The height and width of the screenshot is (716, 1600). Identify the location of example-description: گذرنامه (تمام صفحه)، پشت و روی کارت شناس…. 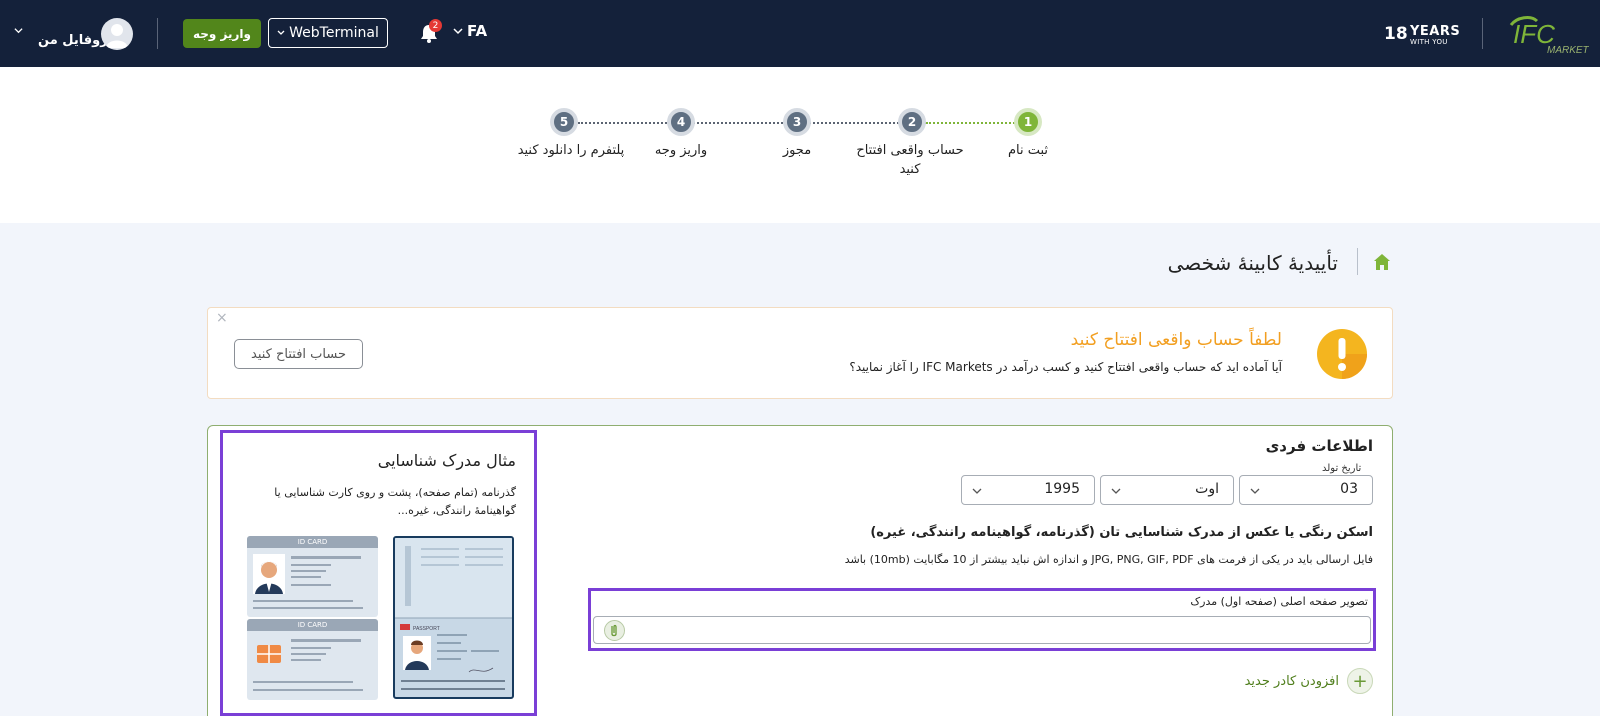
(395, 501).